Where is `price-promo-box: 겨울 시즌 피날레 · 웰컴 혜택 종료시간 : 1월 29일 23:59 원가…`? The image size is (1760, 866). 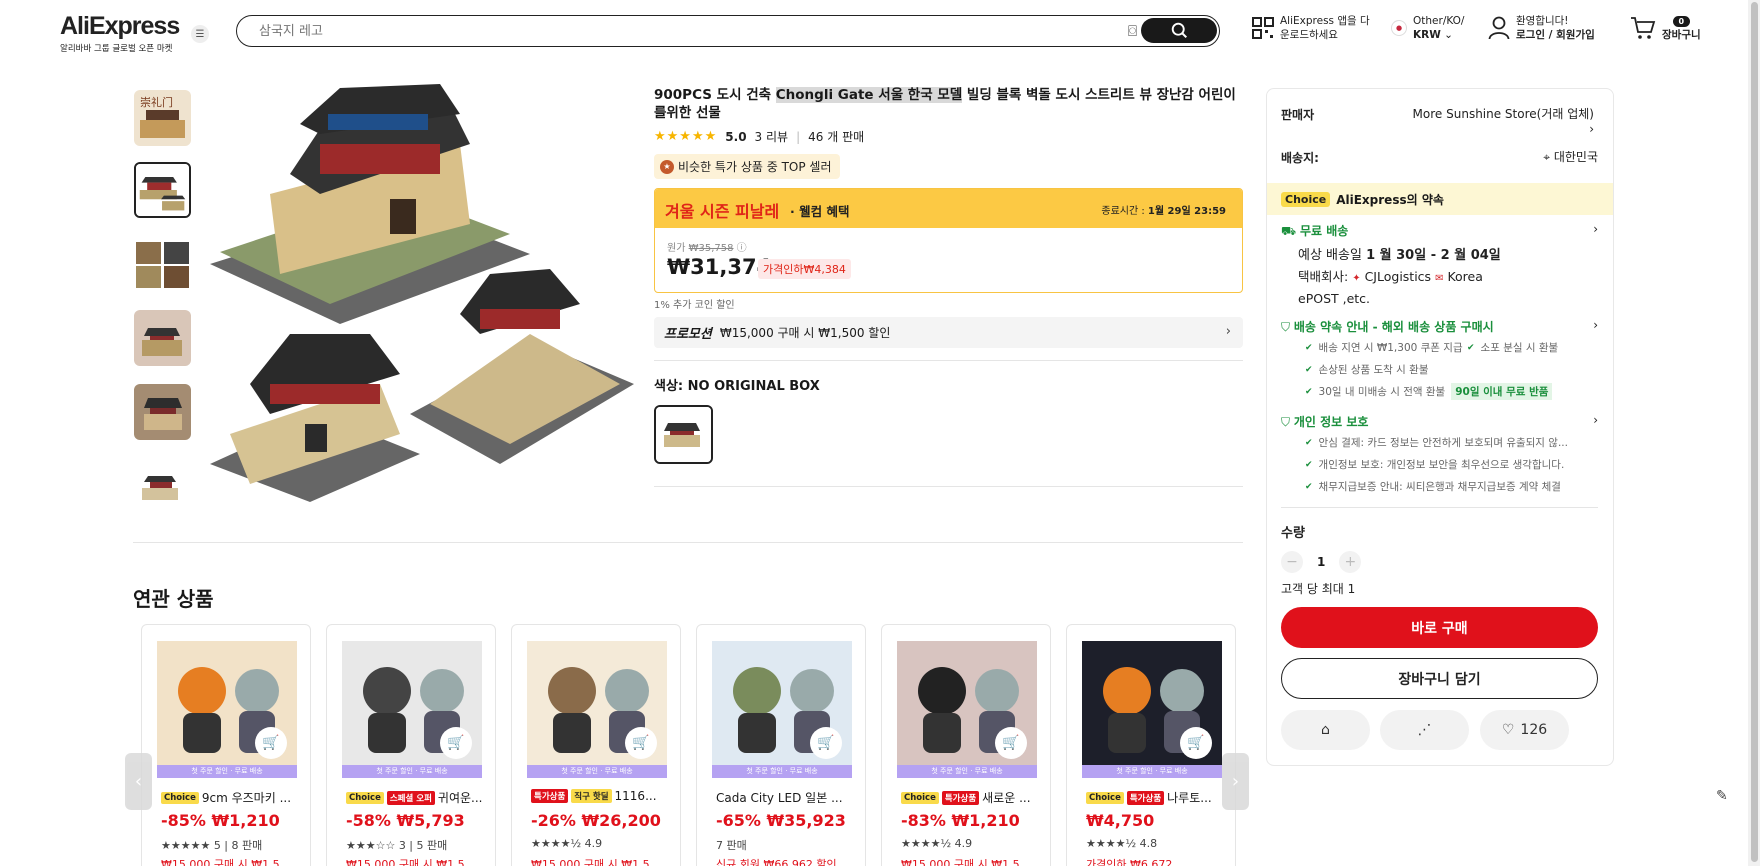 price-promo-box: 겨울 시즌 피날레 · 웰컴 혜택 종료시간 : 1월 29일 23:59 원가… is located at coordinates (948, 240).